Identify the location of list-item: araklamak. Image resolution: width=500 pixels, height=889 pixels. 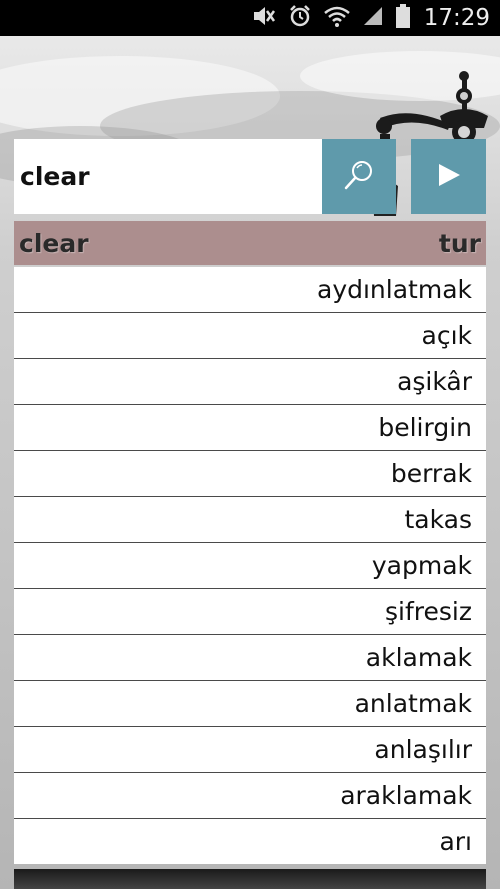
(250, 796).